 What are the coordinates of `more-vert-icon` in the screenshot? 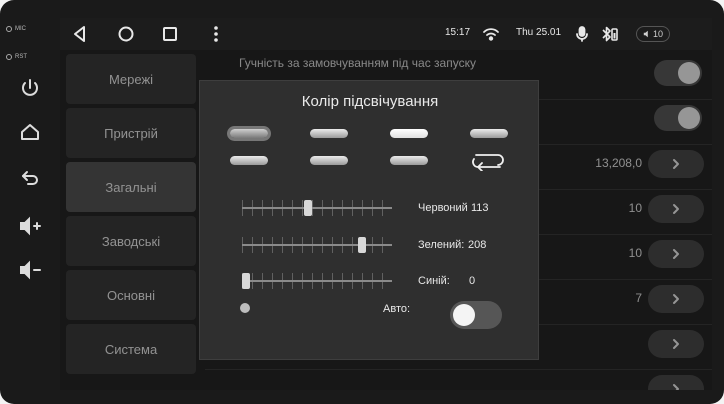 It's located at (216, 34).